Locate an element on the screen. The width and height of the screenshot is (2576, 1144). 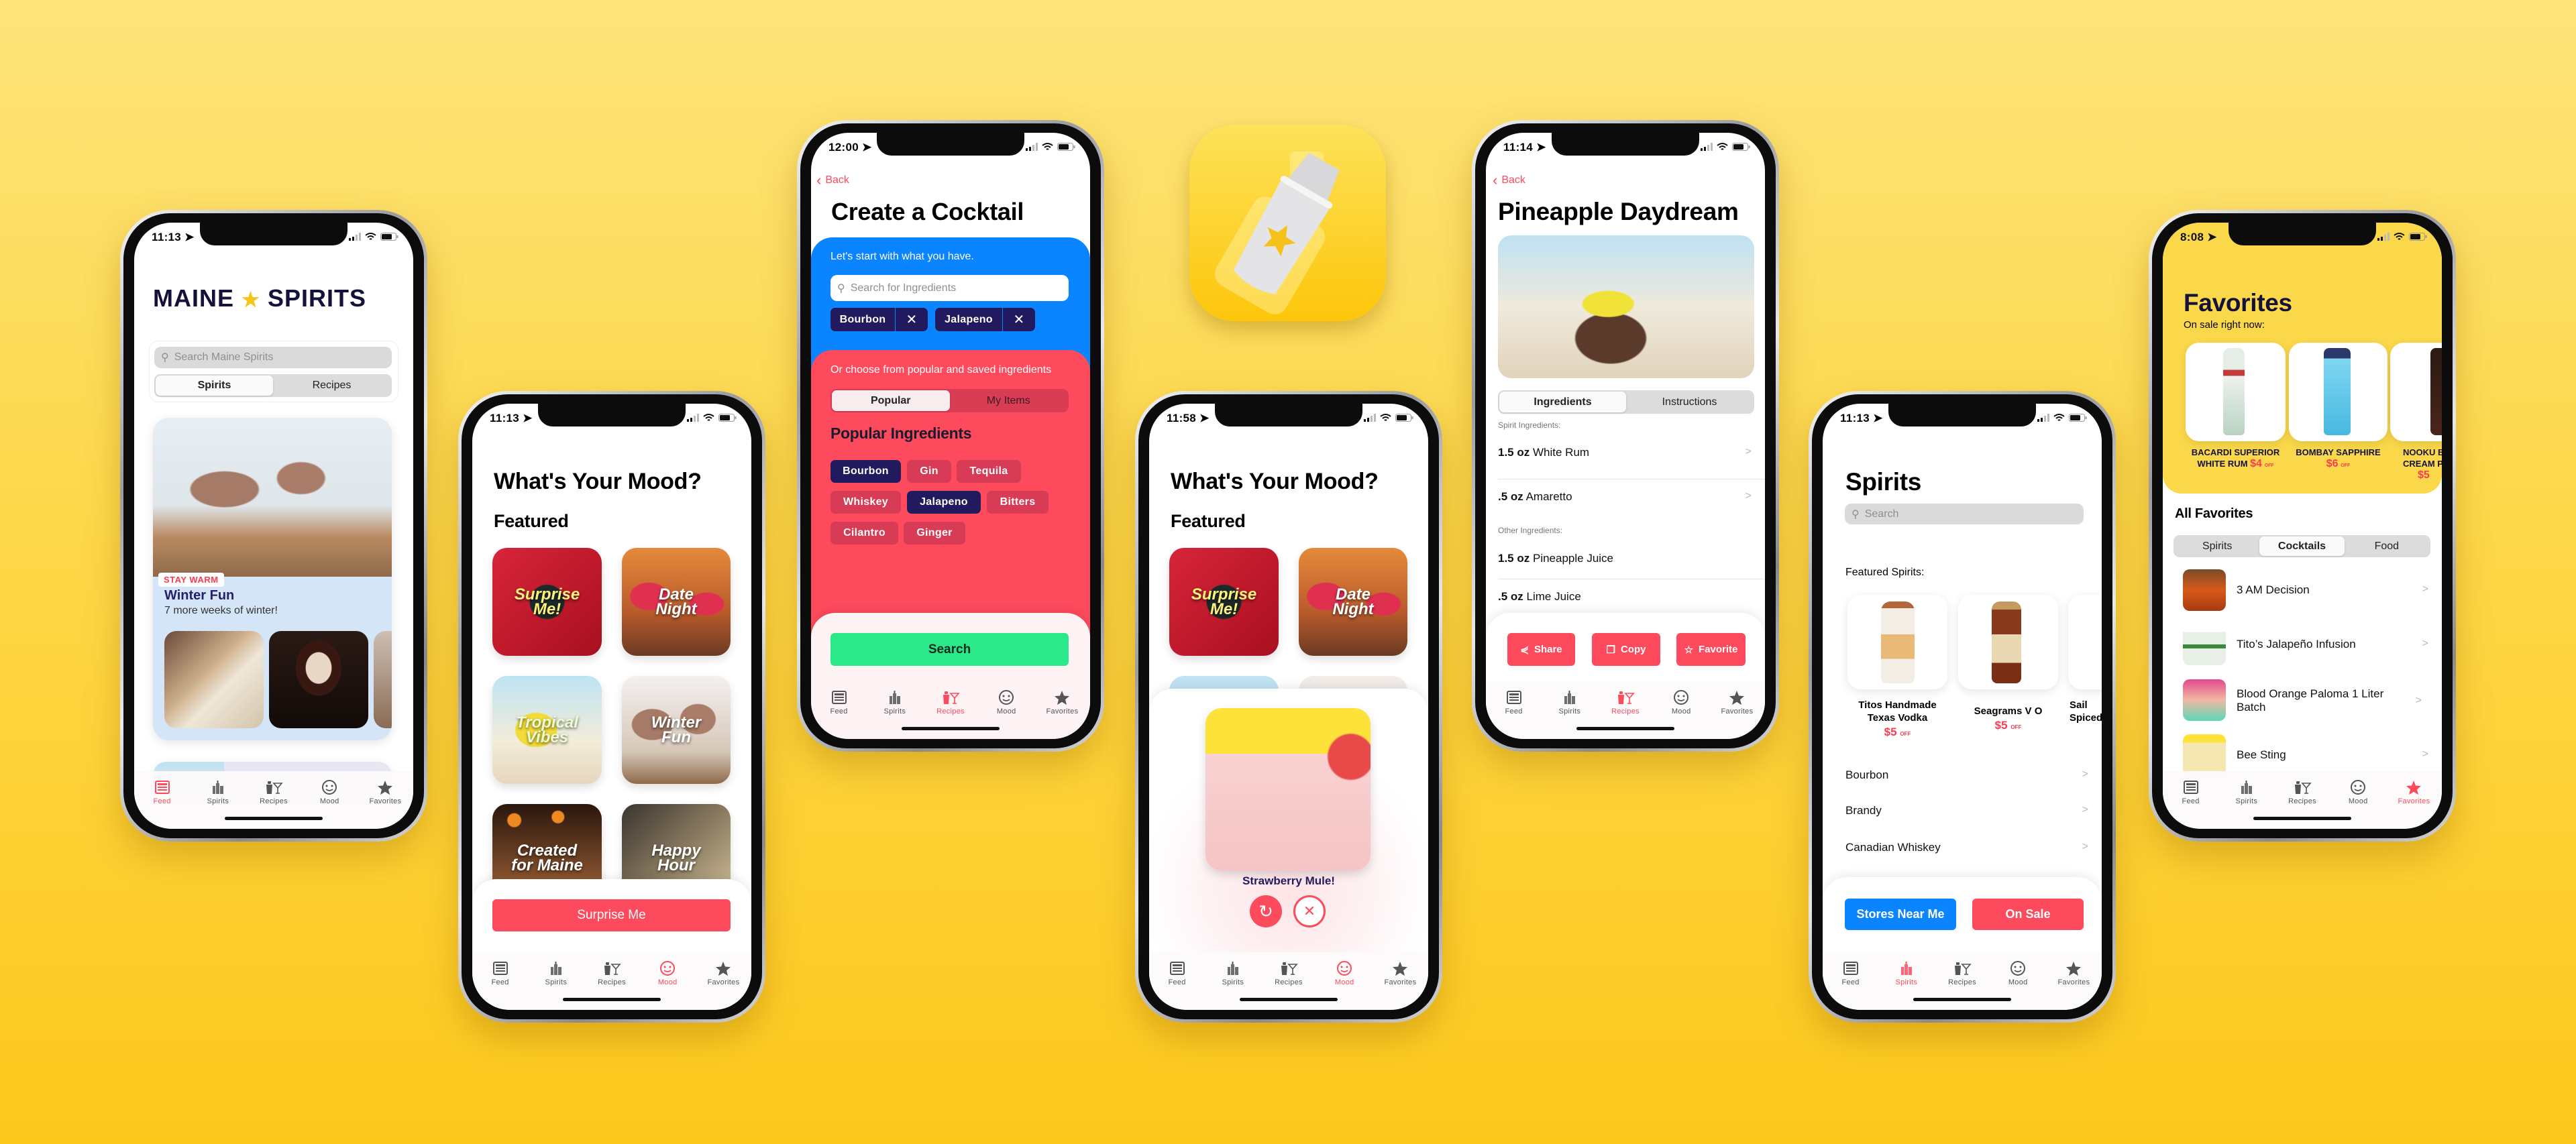
chip-ginger: Ginger is located at coordinates (934, 533).